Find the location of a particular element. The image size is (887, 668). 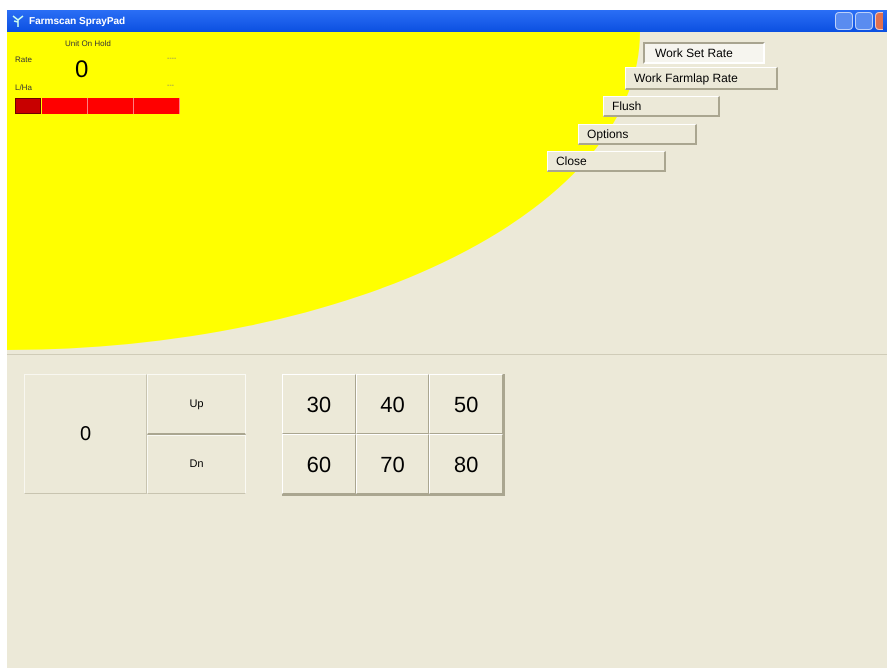

preset-button: 40 is located at coordinates (393, 404).